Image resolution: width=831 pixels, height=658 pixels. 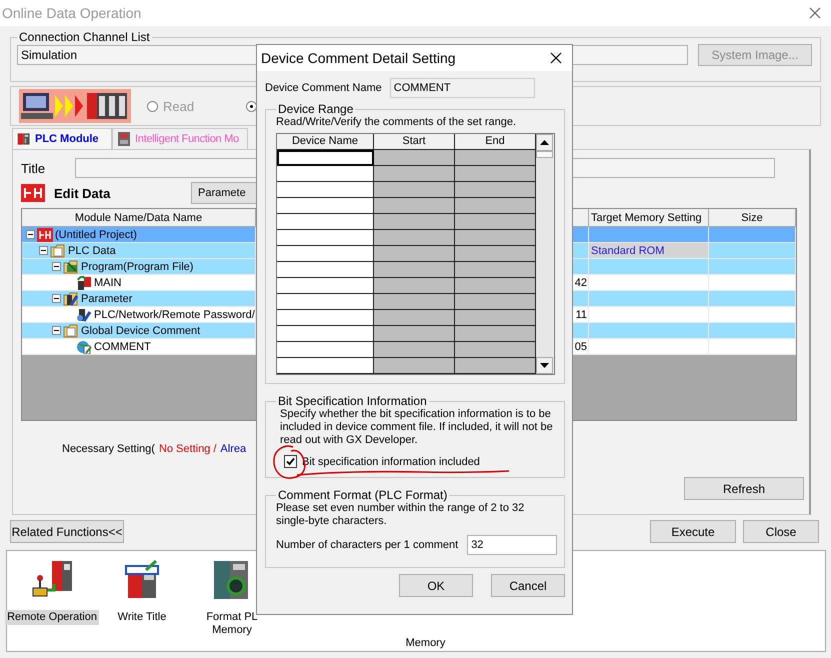 What do you see at coordinates (495, 142) in the screenshot?
I see `column-header: End` at bounding box center [495, 142].